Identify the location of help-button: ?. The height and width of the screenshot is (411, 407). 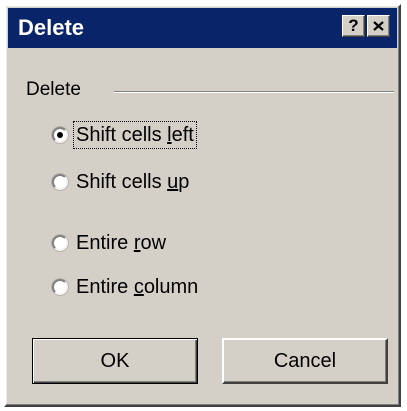
(353, 26).